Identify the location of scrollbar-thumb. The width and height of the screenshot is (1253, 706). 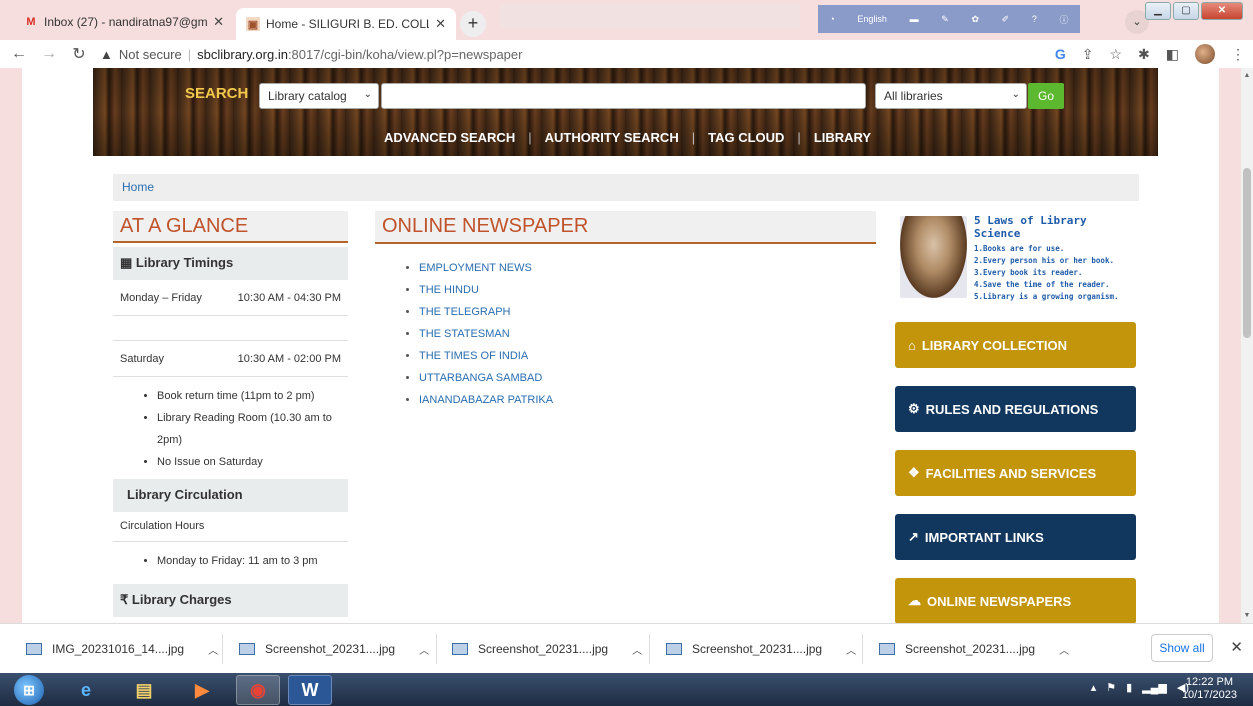
(1247, 253).